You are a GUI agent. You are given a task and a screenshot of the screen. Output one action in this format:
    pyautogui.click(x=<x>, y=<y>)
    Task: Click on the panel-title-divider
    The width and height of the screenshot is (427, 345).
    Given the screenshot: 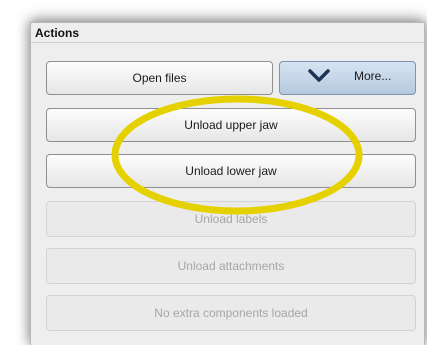 What is the action you would take?
    pyautogui.click(x=227, y=42)
    